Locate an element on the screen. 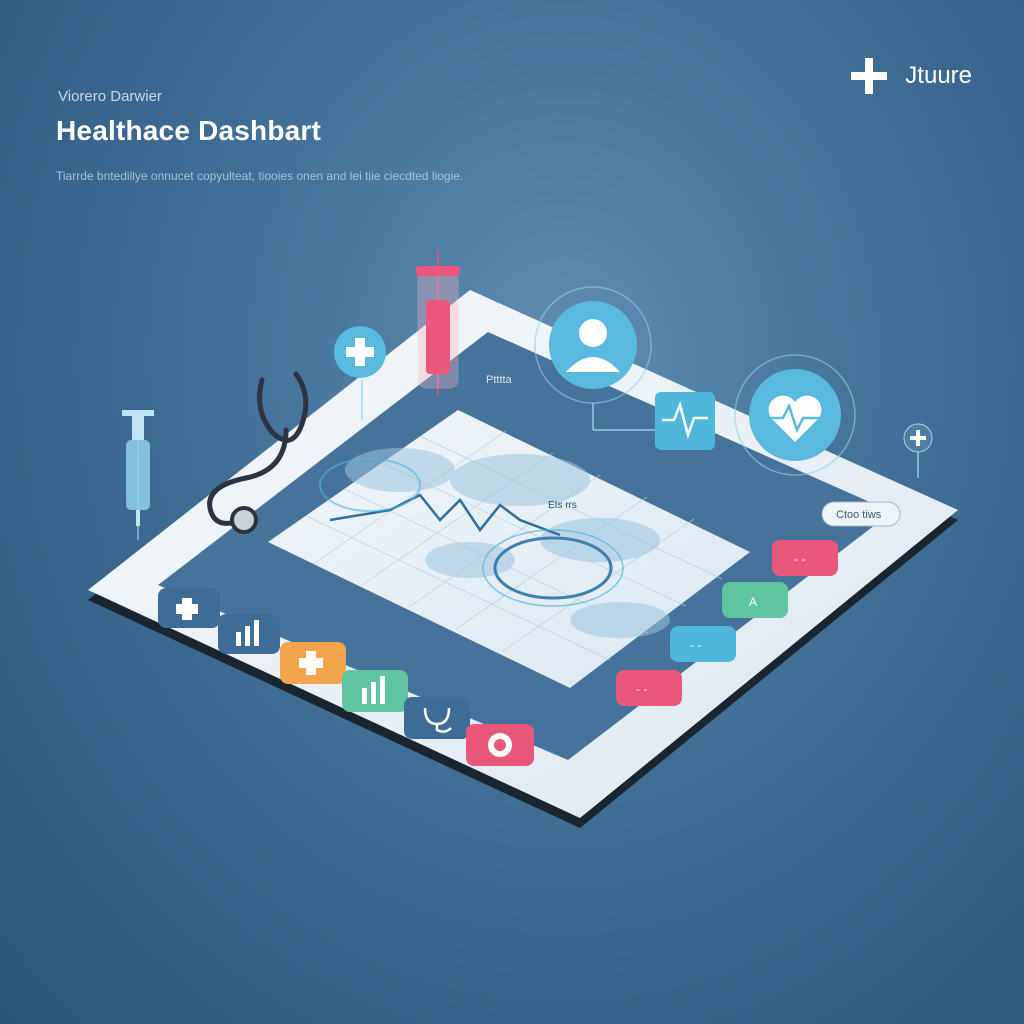  ecg-icon is located at coordinates (685, 421).